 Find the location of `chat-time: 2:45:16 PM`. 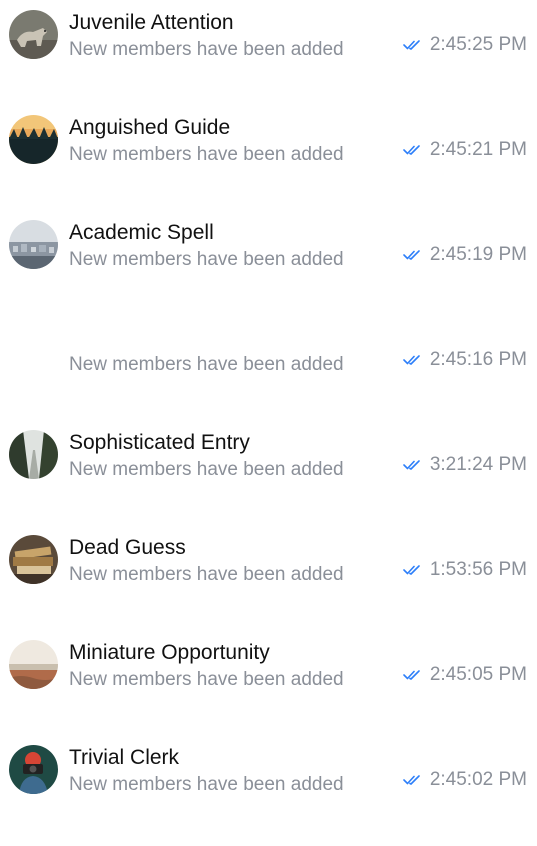

chat-time: 2:45:16 PM is located at coordinates (478, 359).